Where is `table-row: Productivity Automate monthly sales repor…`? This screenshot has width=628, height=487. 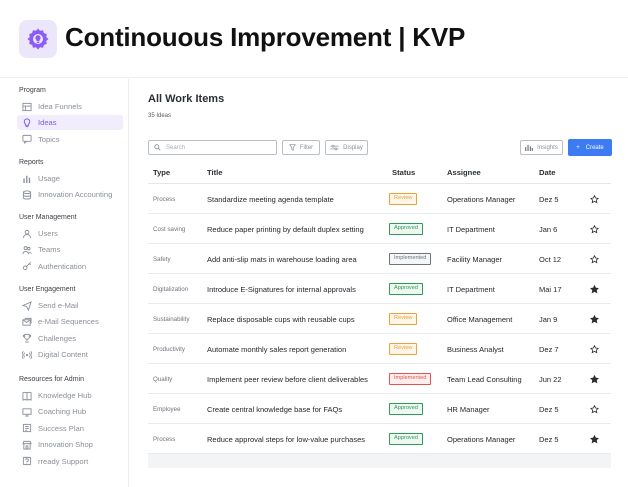
table-row: Productivity Automate monthly sales repor… is located at coordinates (379, 349).